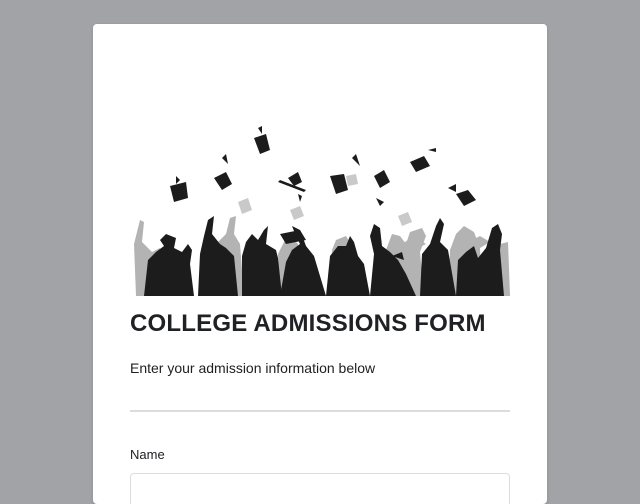 This screenshot has height=504, width=640. What do you see at coordinates (253, 368) in the screenshot?
I see `form-description: Enter your admission information below` at bounding box center [253, 368].